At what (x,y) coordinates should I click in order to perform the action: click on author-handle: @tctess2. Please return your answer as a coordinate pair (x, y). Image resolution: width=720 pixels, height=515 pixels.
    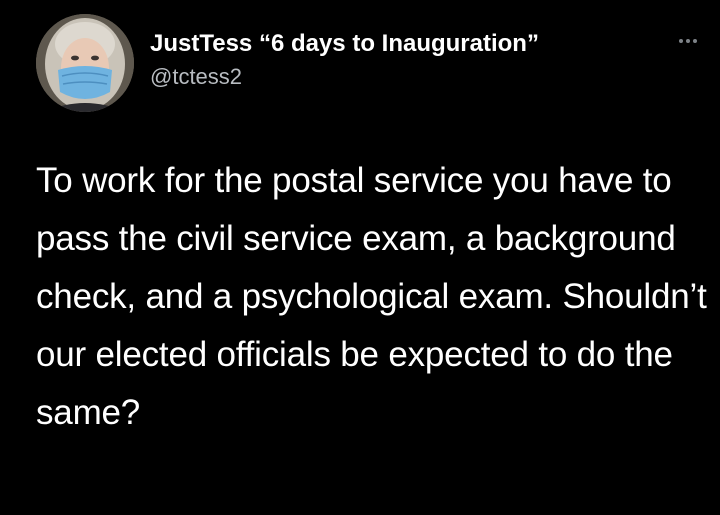
    Looking at the image, I should click on (400, 77).